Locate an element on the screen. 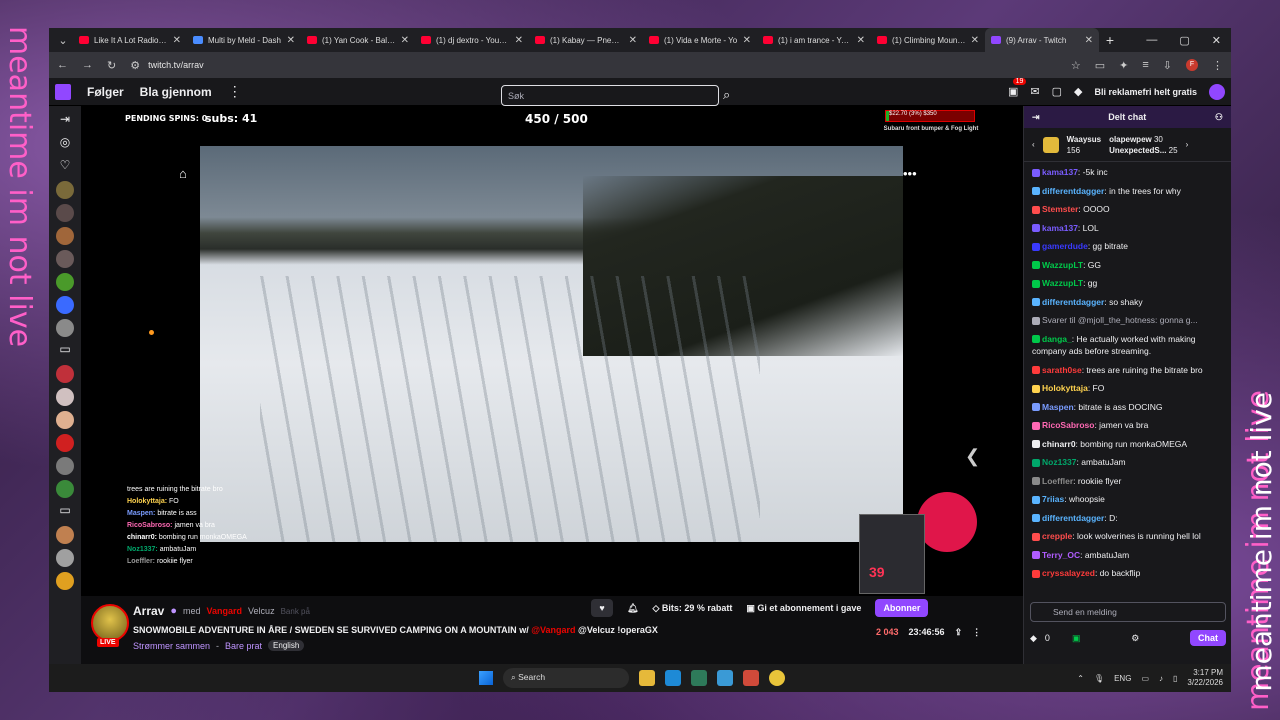 This screenshot has height=720, width=1280. chat-message: Terry_OC: ambatuJam is located at coordinates (1128, 555).